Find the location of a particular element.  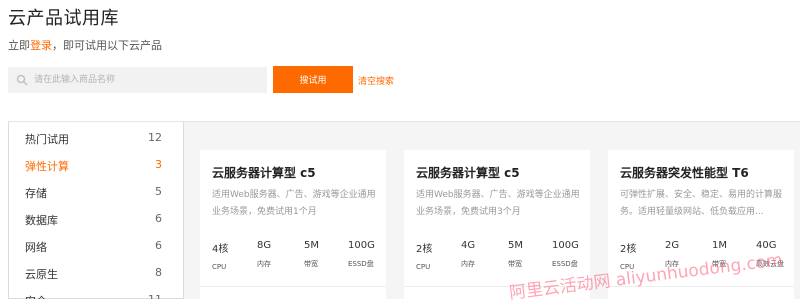

category-count: 8 is located at coordinates (158, 272).